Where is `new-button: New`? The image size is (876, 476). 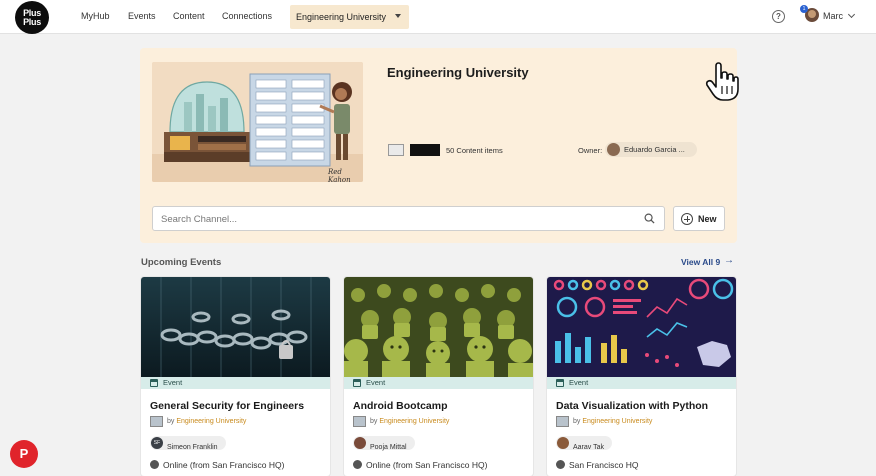
new-button: New is located at coordinates (699, 218).